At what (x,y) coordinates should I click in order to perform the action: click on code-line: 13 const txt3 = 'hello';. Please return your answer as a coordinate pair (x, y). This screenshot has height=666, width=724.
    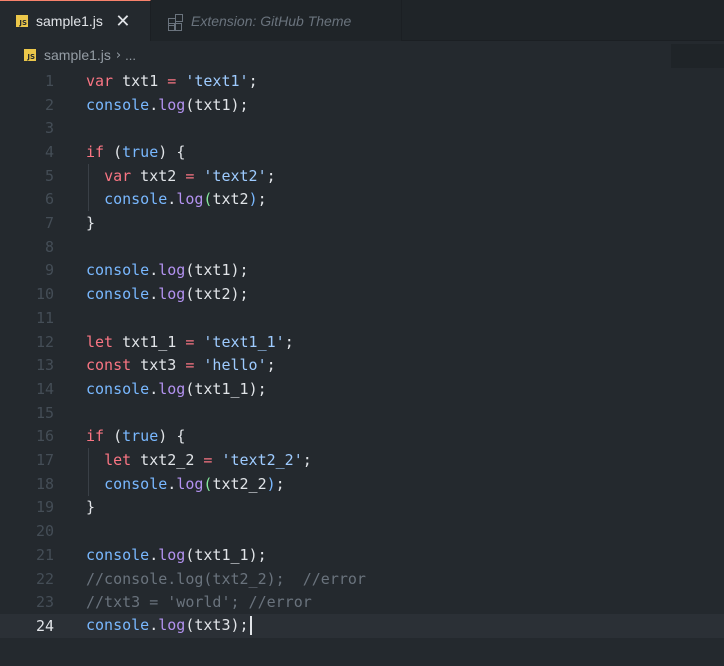
    Looking at the image, I should click on (362, 365).